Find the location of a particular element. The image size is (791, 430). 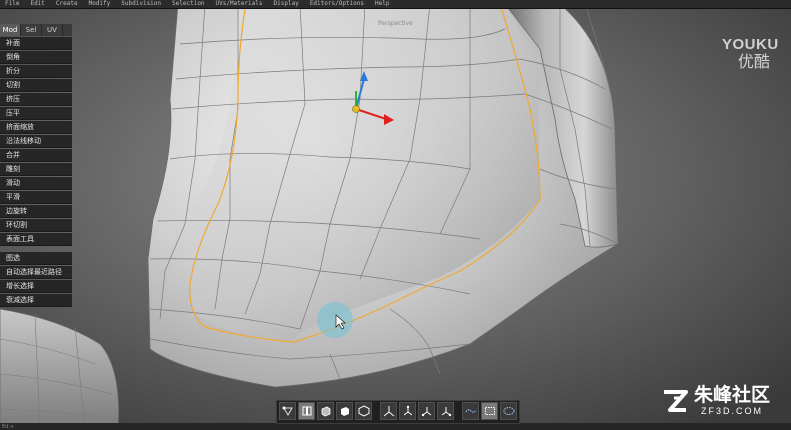

rotate-tool-button is located at coordinates (426, 411).